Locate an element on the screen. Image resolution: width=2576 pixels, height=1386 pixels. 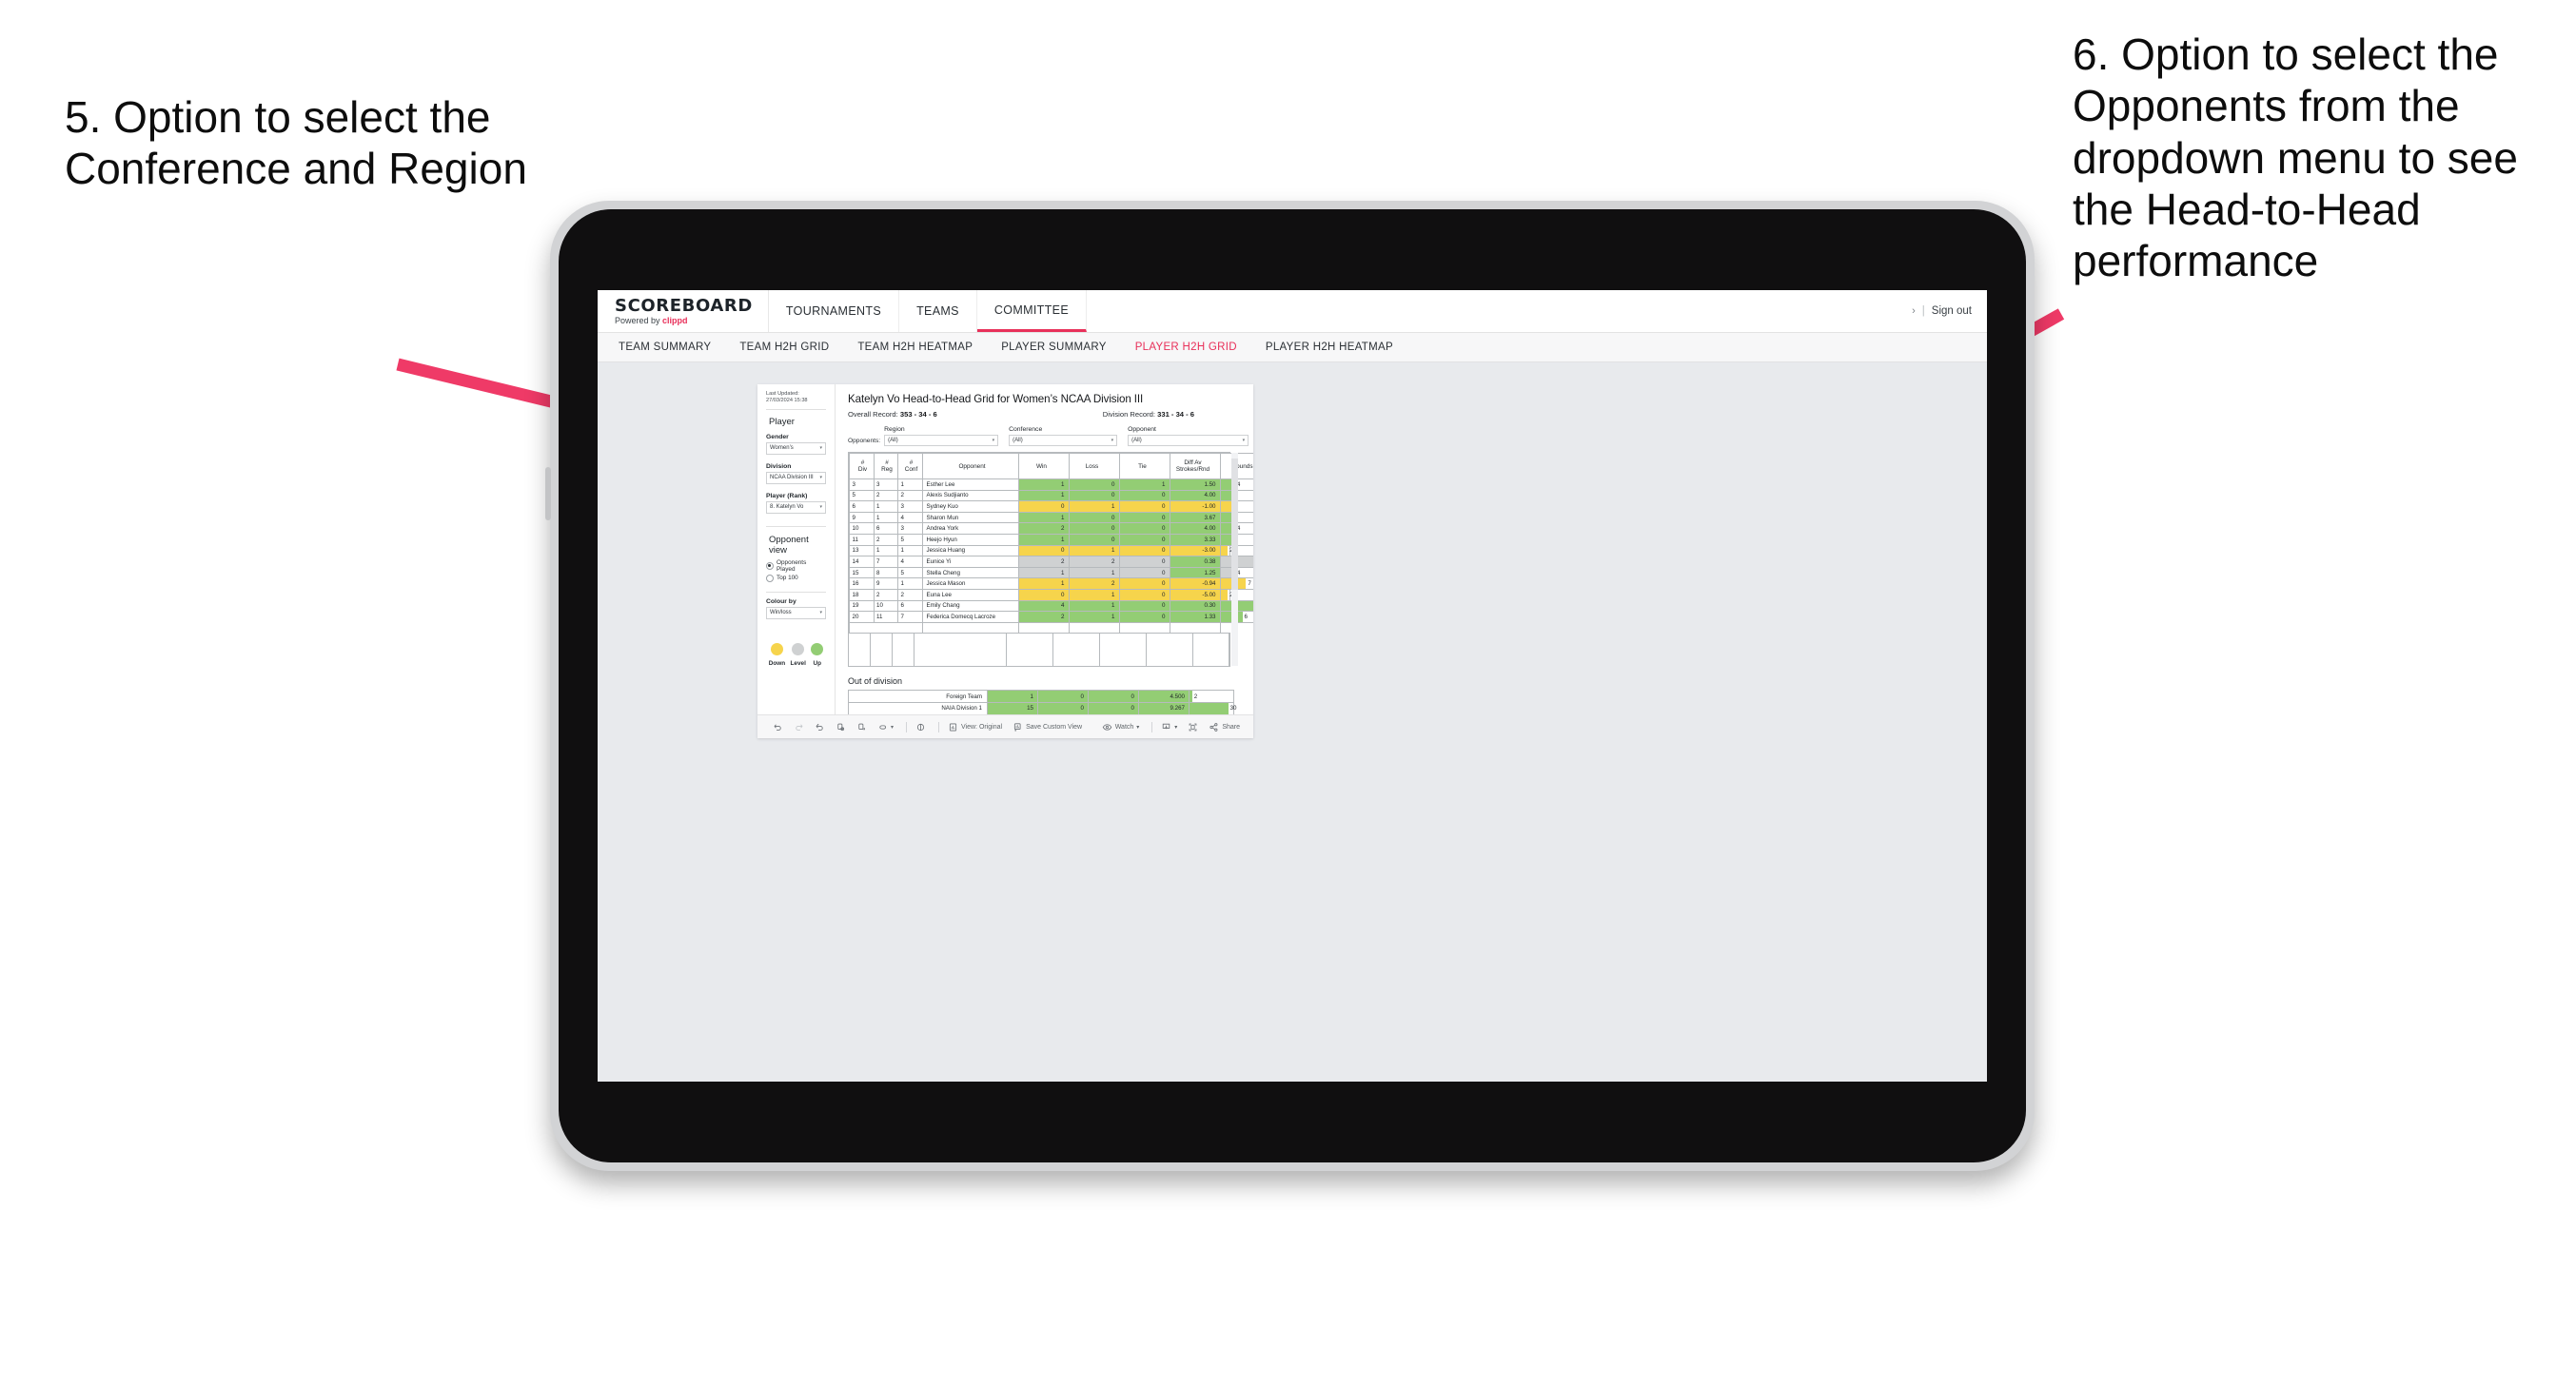
table-row-partial is located at coordinates (1051, 628).